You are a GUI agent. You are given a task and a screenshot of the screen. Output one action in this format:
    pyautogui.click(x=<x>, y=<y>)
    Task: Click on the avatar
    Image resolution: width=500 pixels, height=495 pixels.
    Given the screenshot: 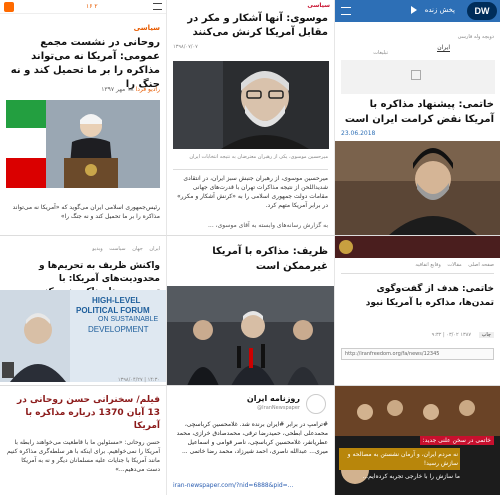 What is the action you would take?
    pyautogui.click(x=316, y=404)
    